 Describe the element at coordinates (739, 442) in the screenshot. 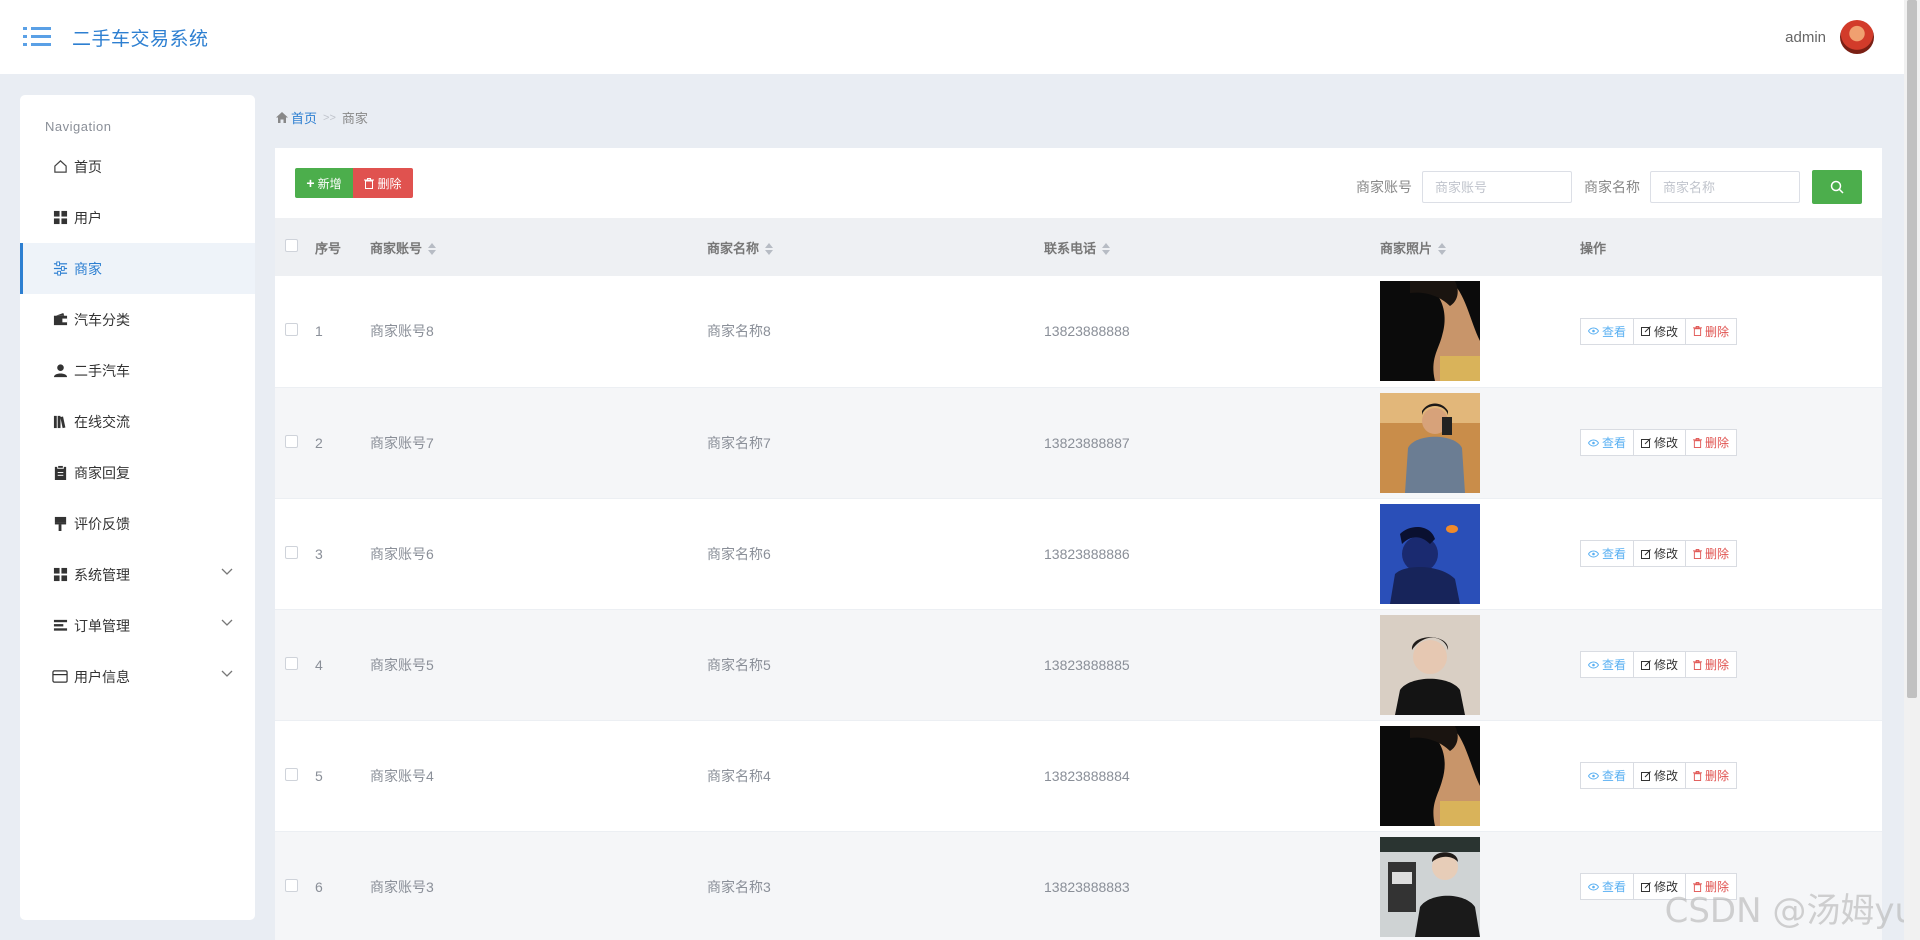

I see `cell-name: 商家名称7` at that location.